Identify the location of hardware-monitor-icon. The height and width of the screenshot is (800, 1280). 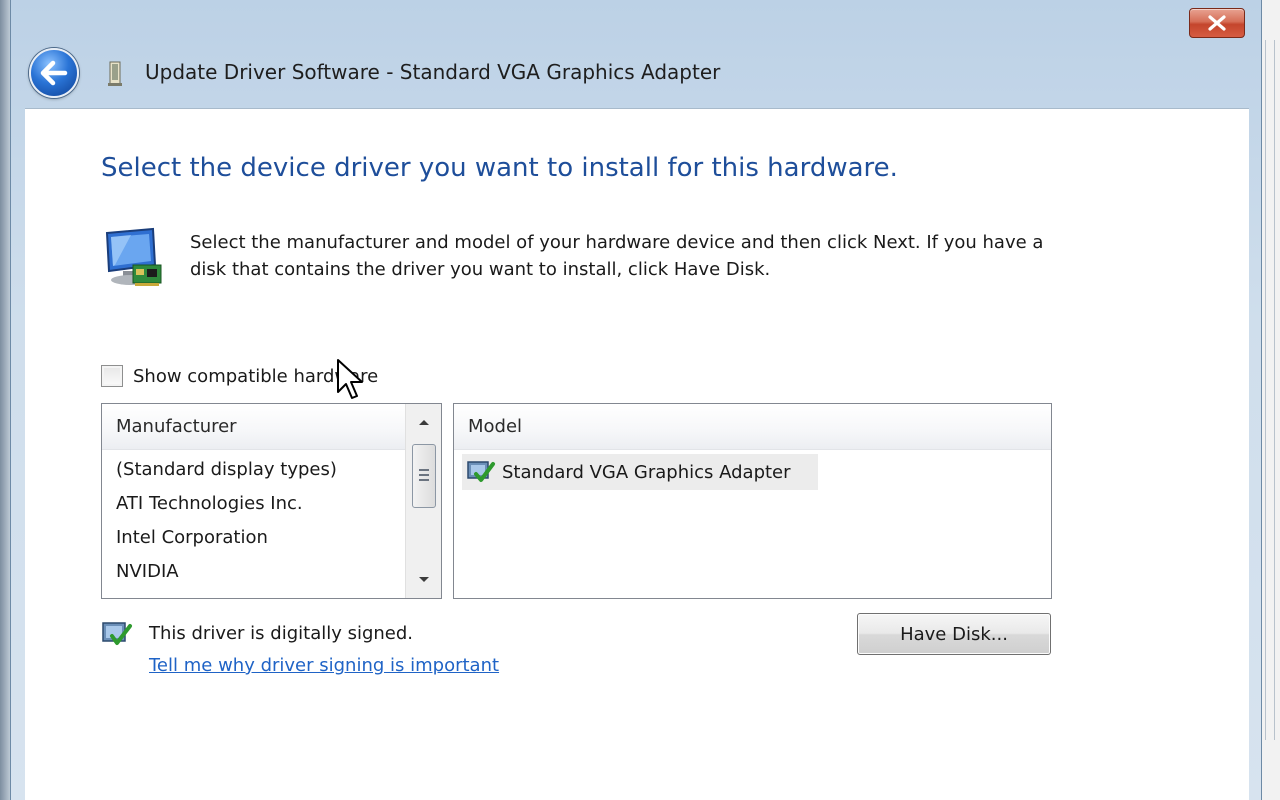
(133, 256).